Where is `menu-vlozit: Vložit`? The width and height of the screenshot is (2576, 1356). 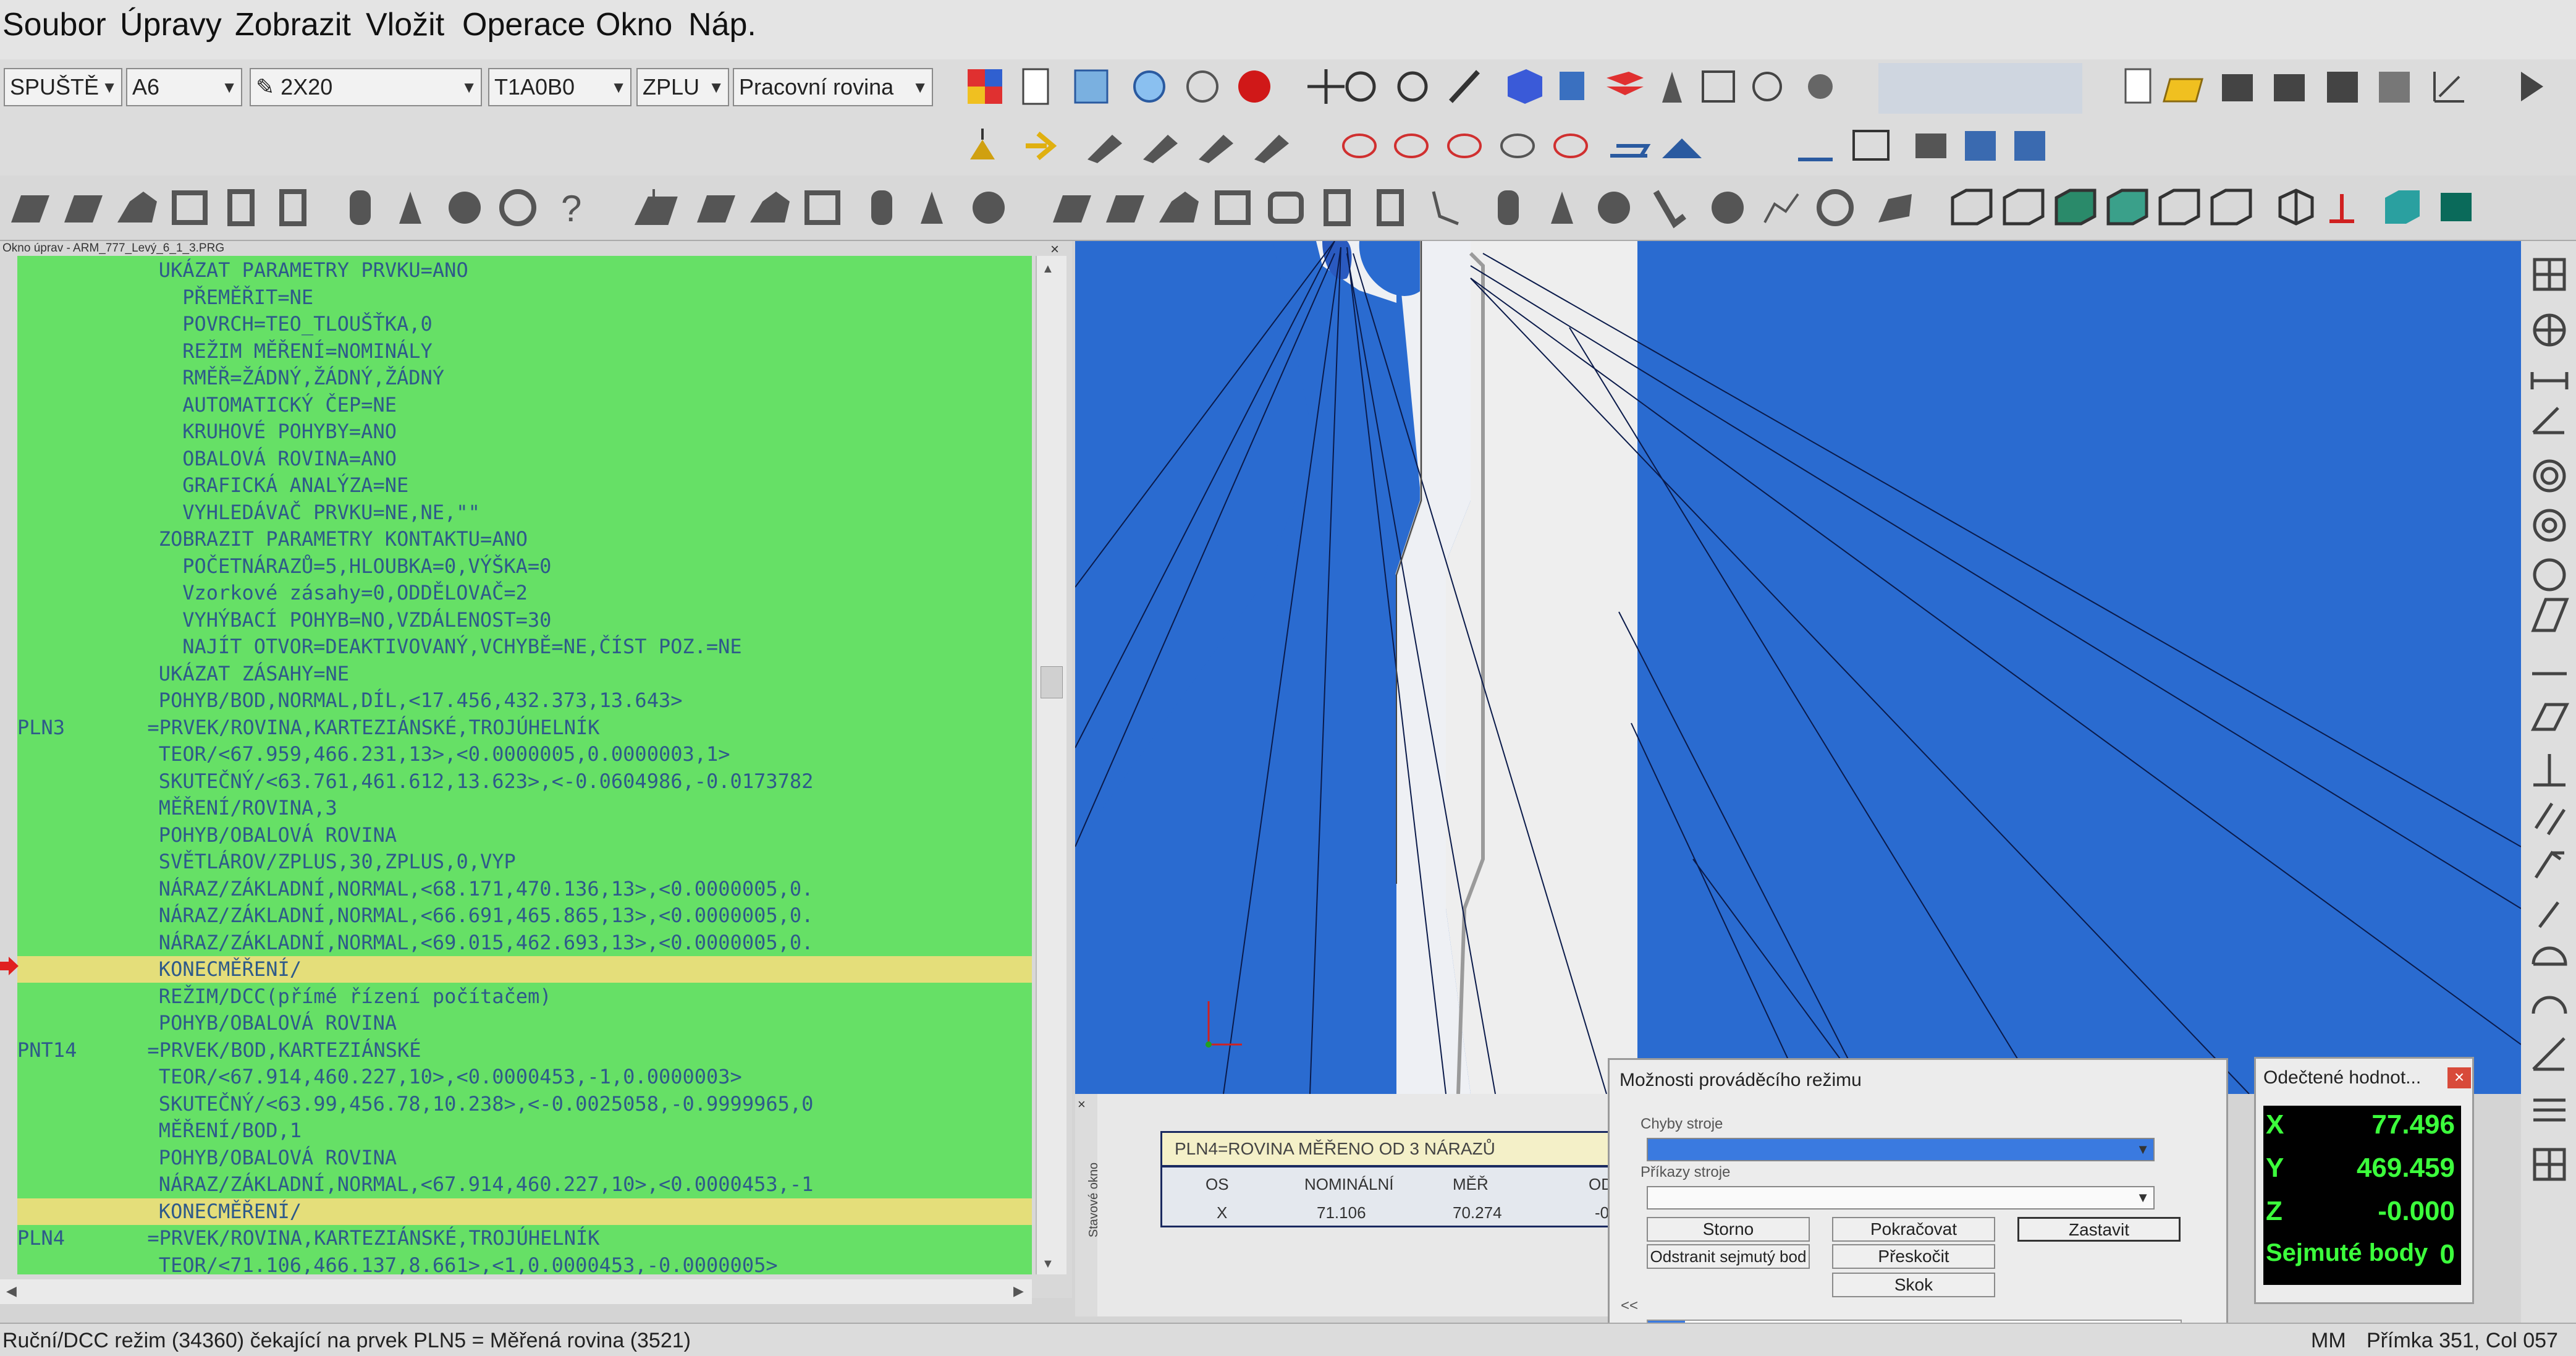
menu-vlozit: Vložit is located at coordinates (405, 24).